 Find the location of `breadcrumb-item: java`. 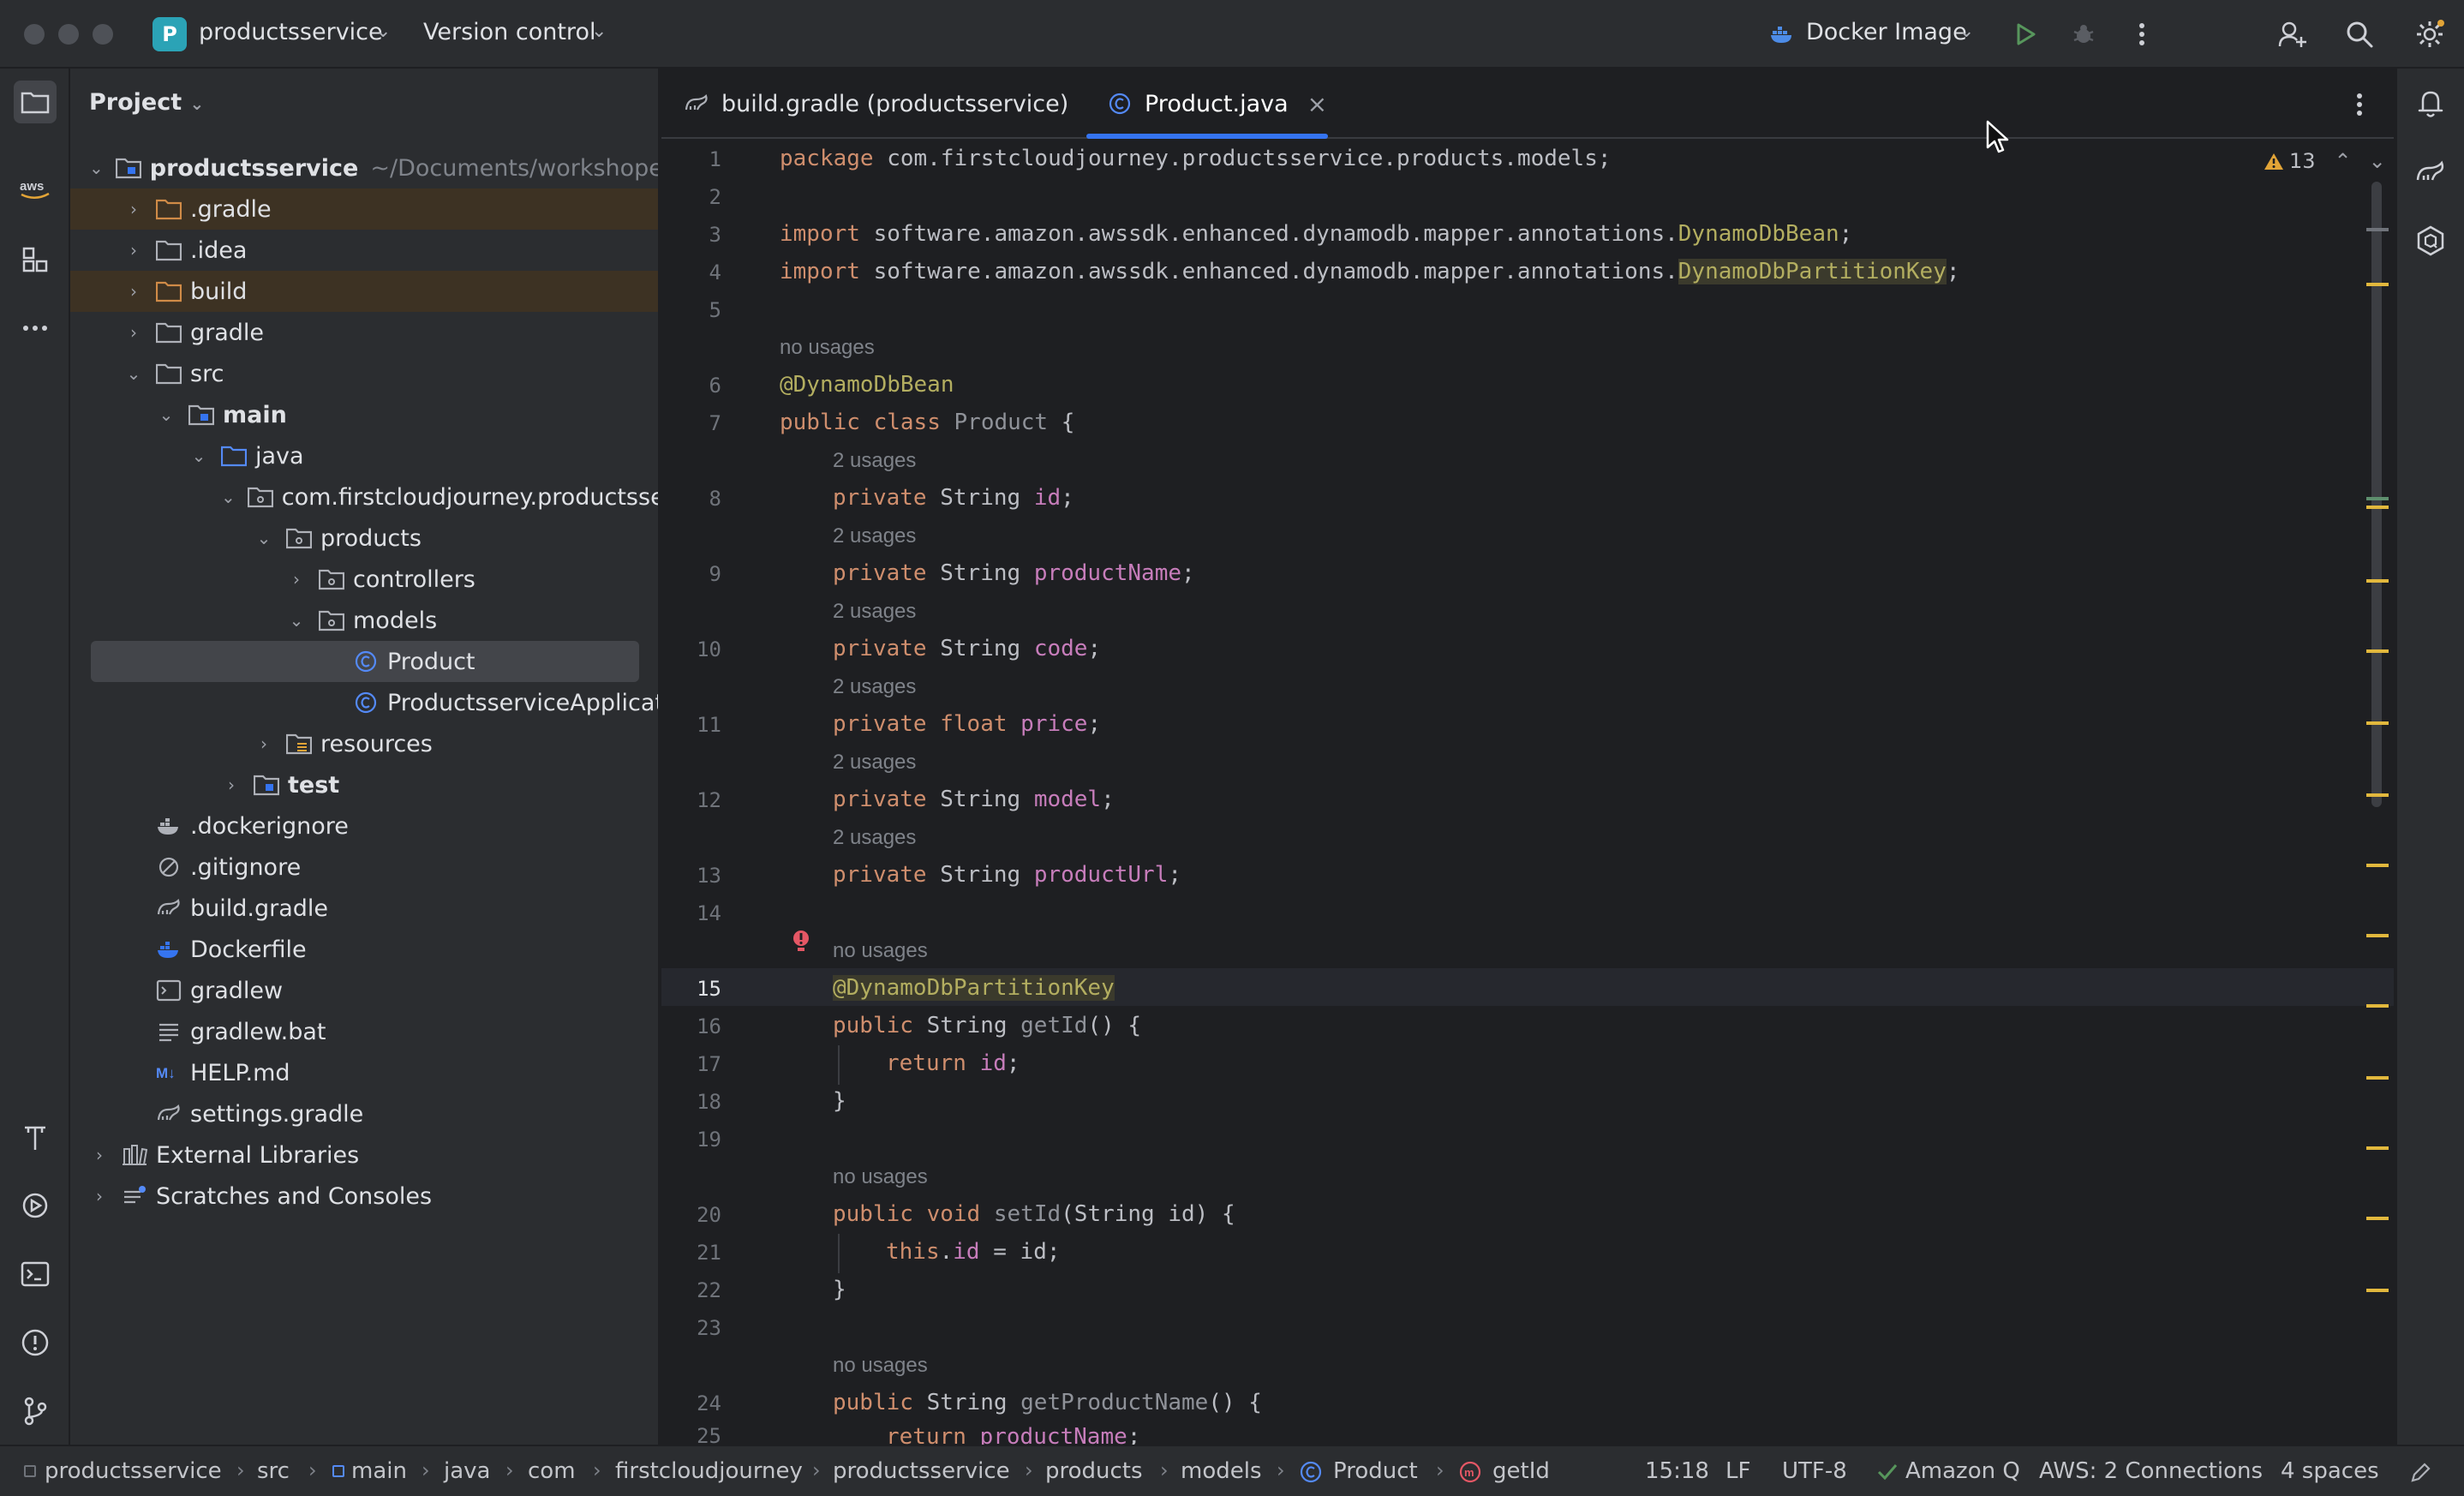

breadcrumb-item: java is located at coordinates (467, 1471).